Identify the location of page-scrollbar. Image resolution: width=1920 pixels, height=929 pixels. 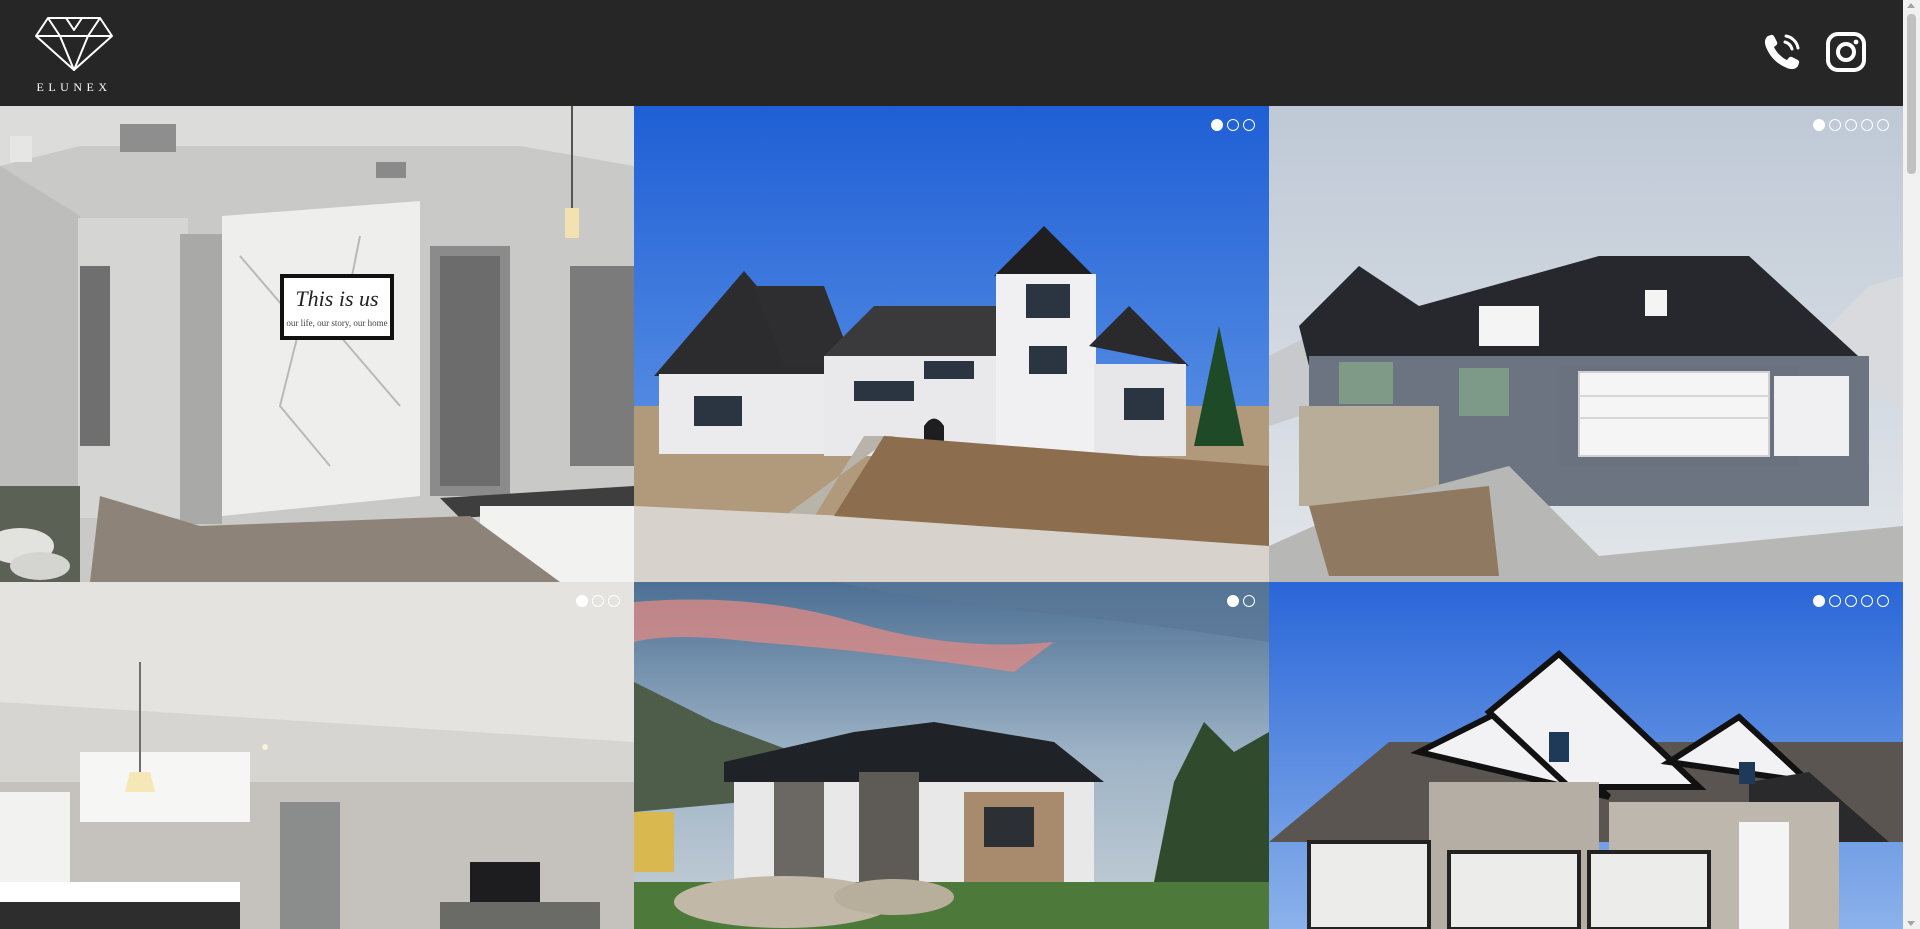
(1911, 464).